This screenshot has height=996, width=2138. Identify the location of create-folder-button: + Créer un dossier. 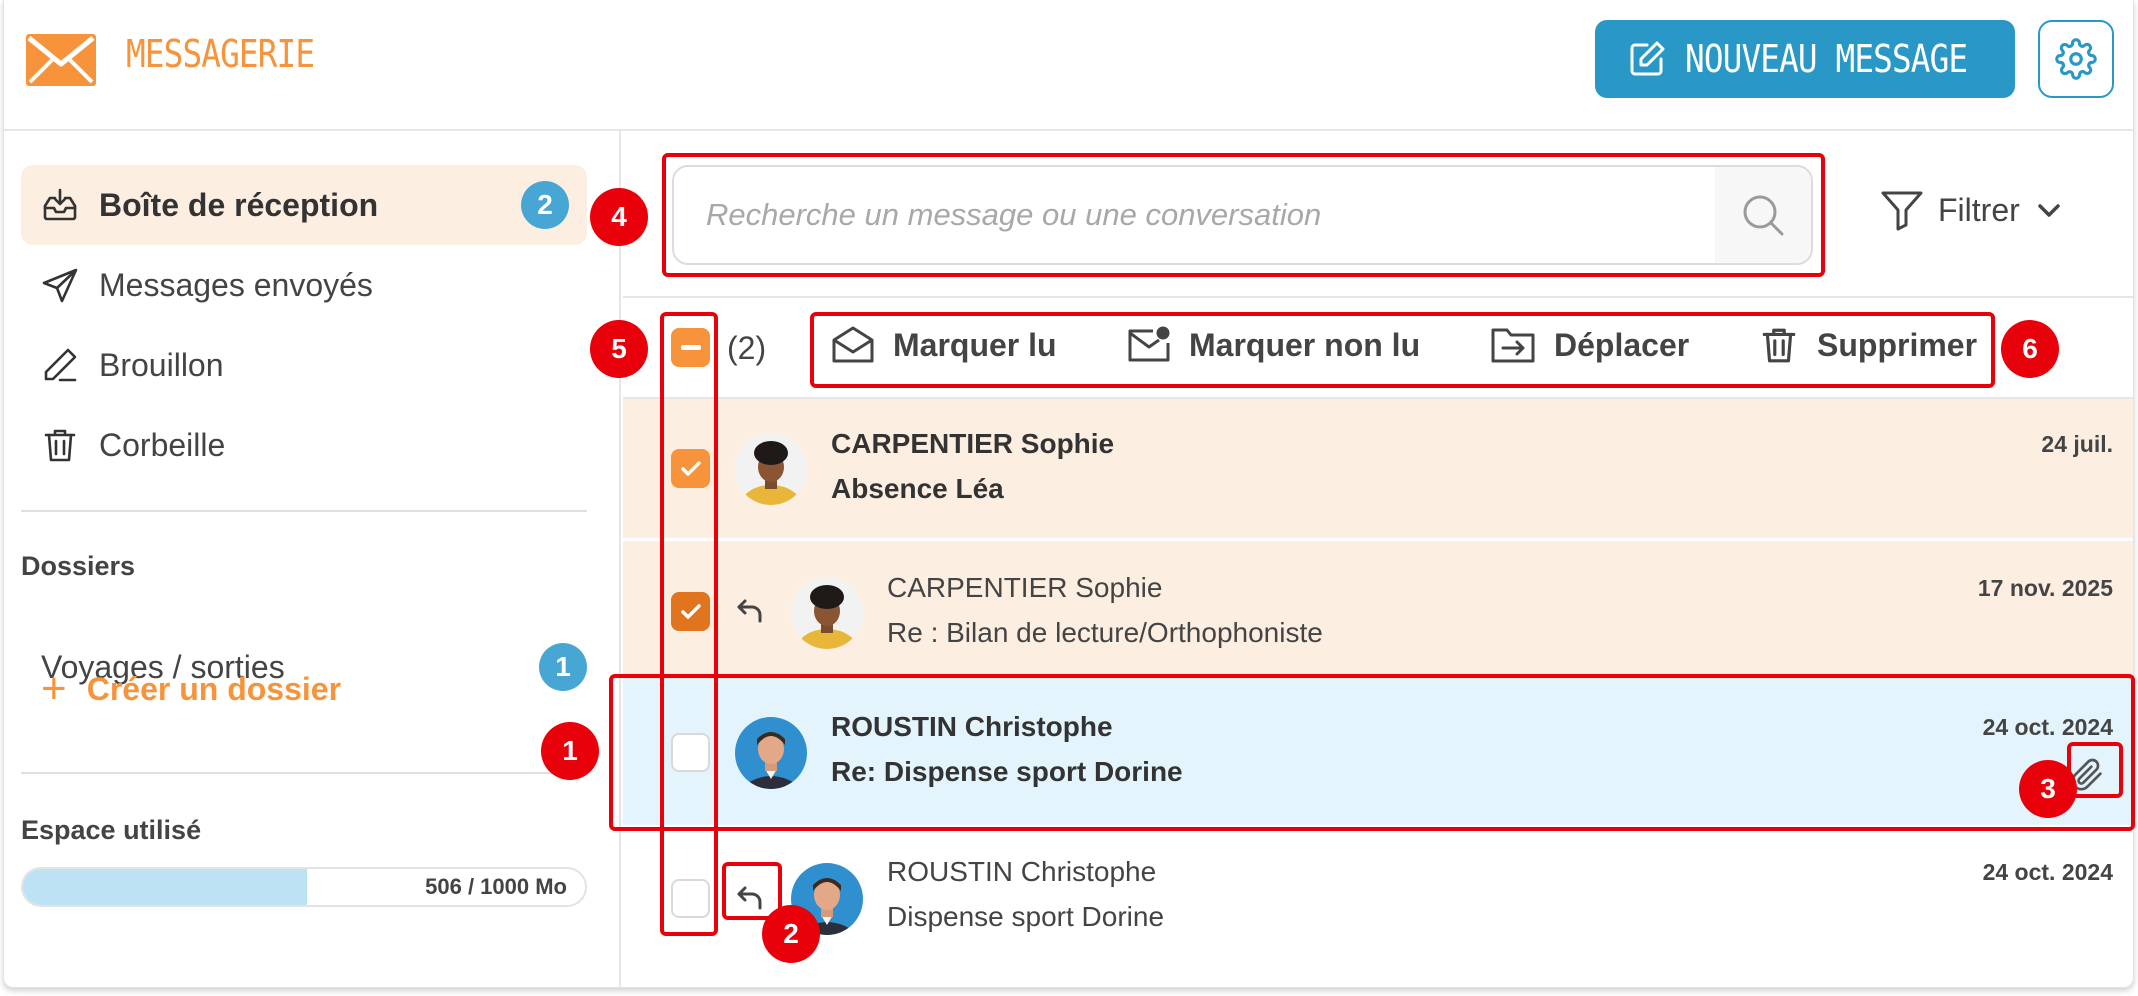
(191, 689).